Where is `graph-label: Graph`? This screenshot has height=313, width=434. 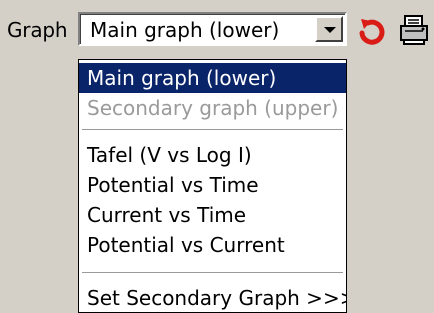 graph-label: Graph is located at coordinates (37, 30).